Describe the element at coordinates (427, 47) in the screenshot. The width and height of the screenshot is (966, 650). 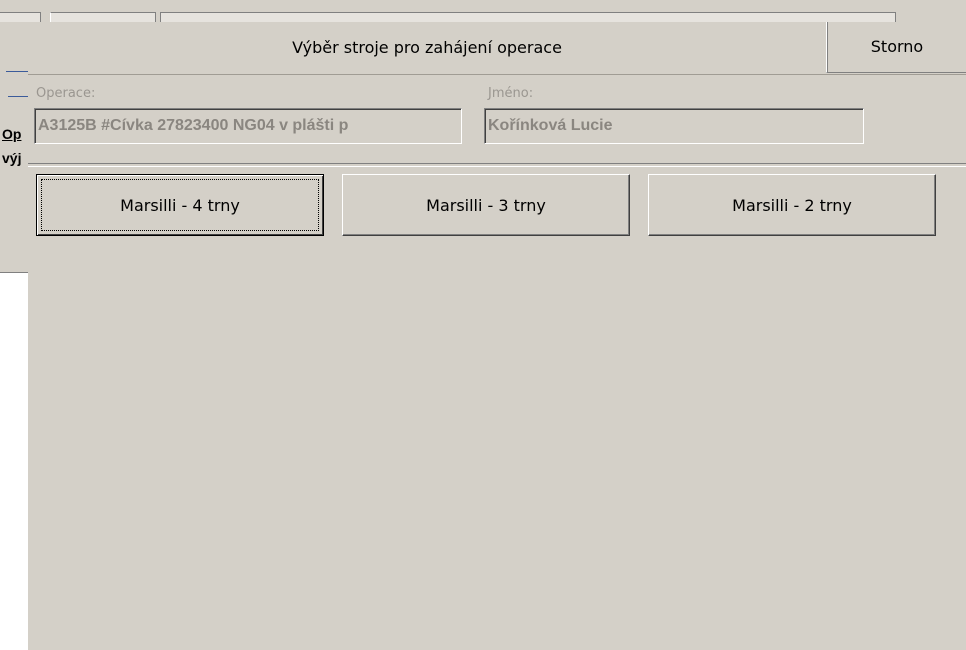
I see `dialog-title: Výběr stroje pro zahájení operace` at that location.